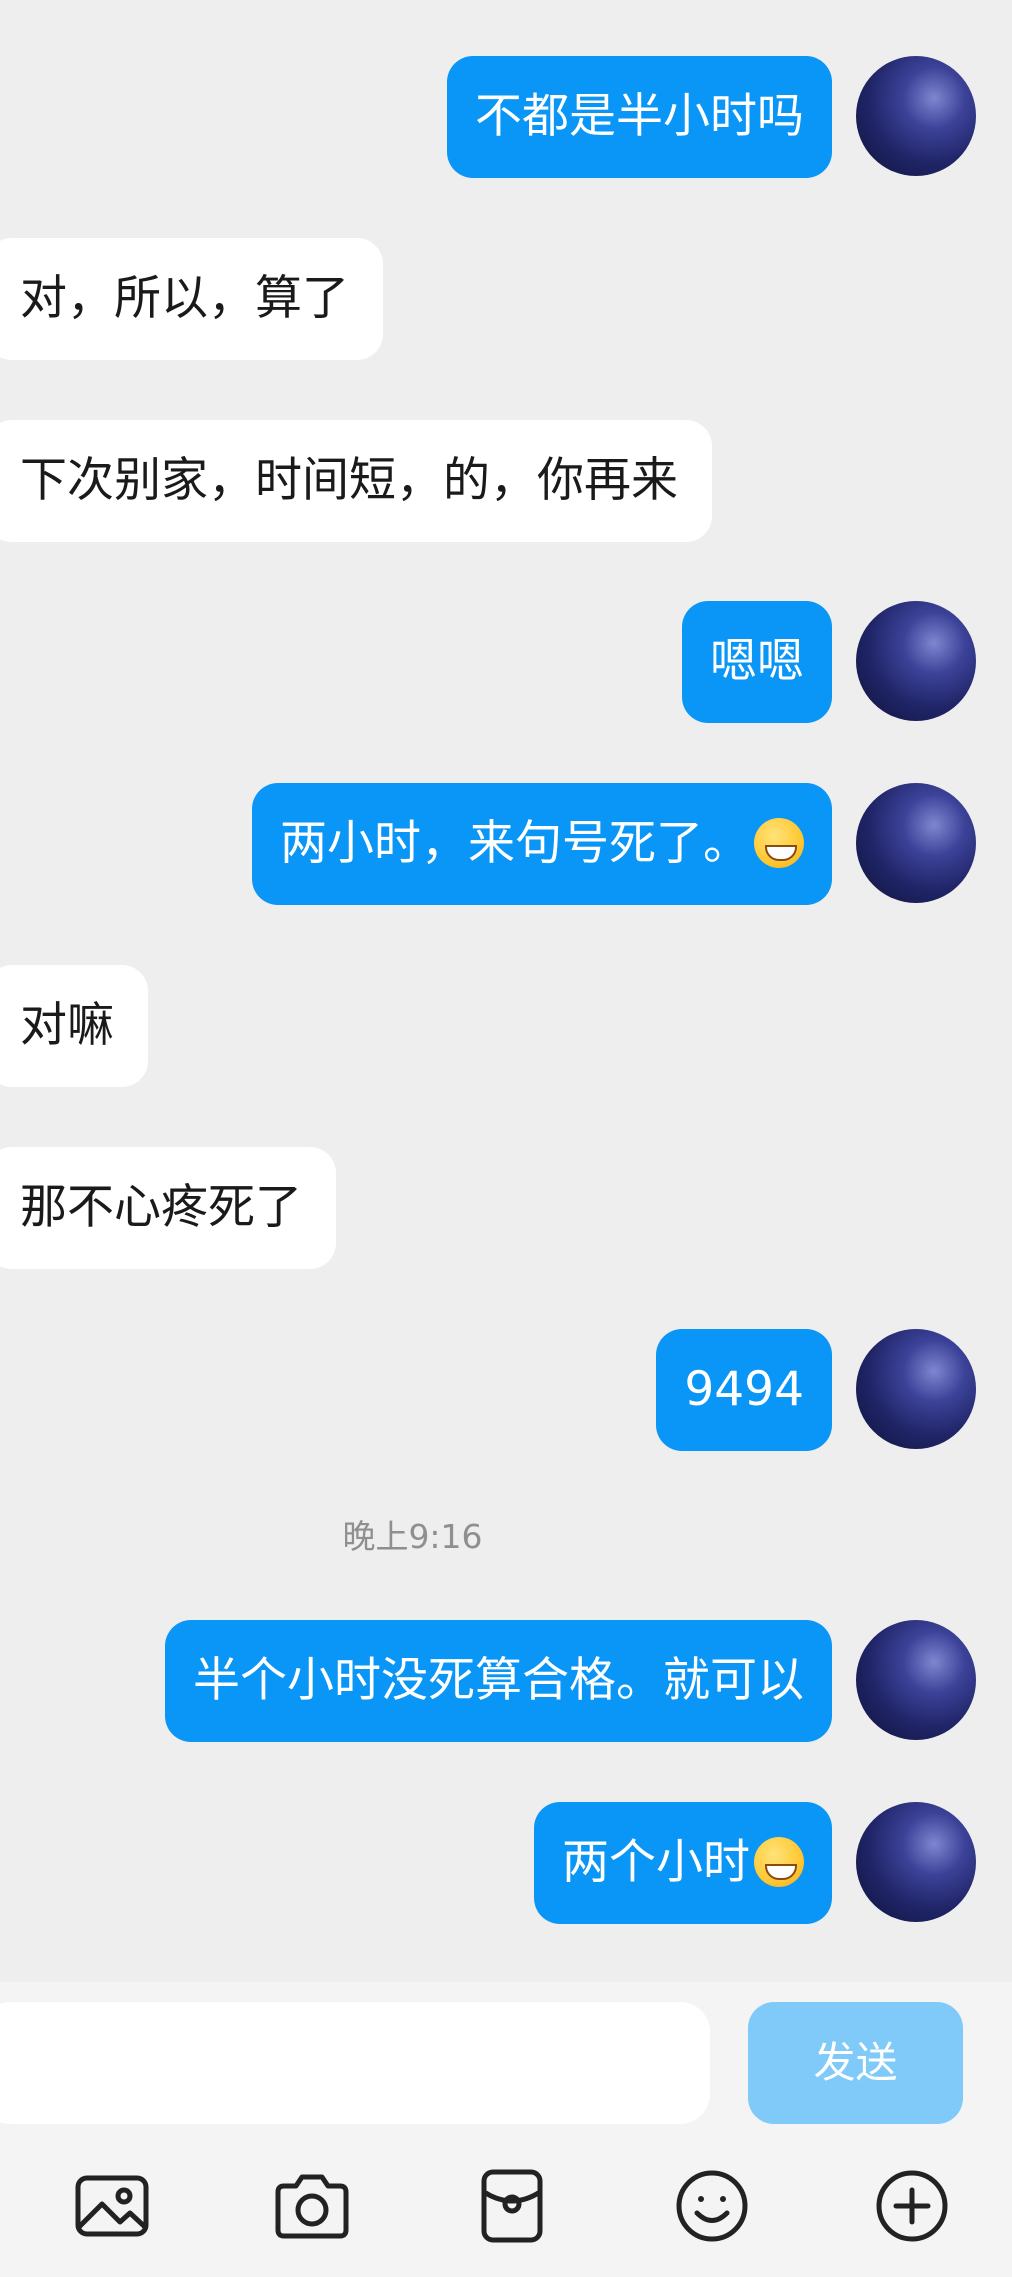  What do you see at coordinates (506, 299) in the screenshot?
I see `message-row: 对，所以，算了` at bounding box center [506, 299].